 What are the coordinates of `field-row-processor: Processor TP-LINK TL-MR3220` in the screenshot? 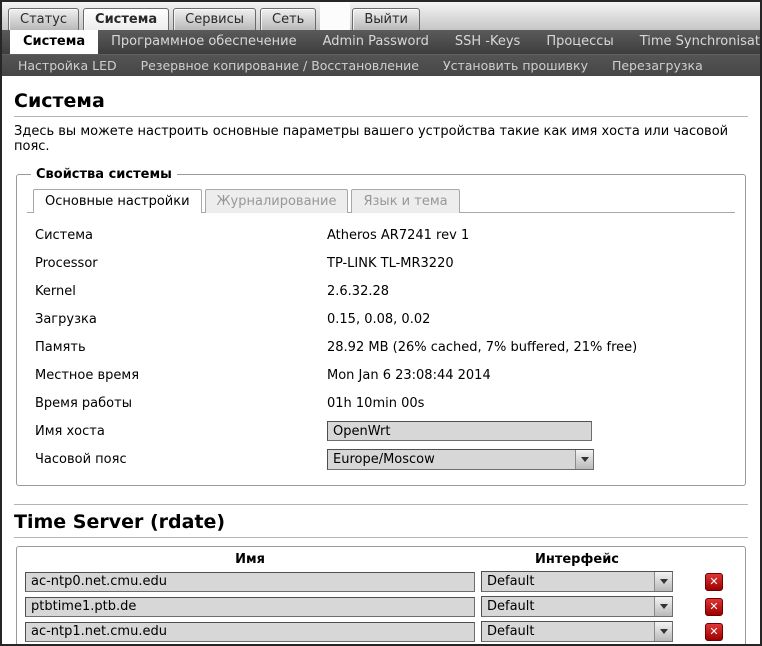 It's located at (381, 263).